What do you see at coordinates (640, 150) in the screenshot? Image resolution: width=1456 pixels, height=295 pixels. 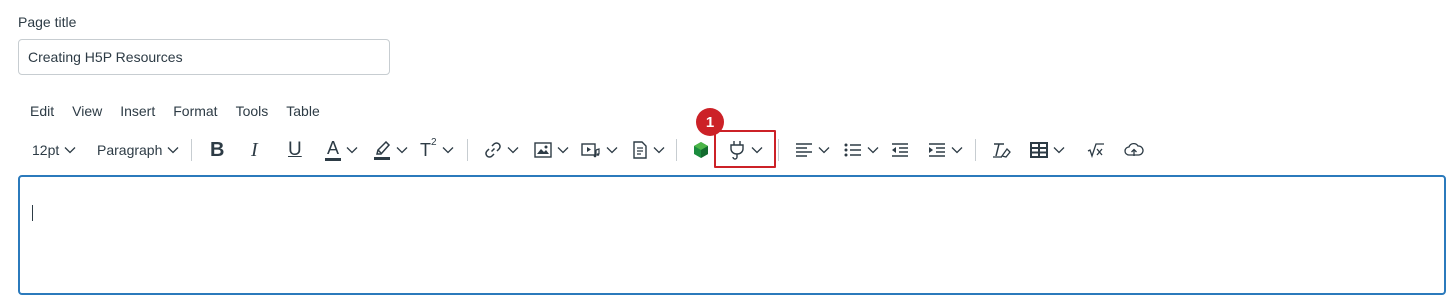 I see `document-icon` at bounding box center [640, 150].